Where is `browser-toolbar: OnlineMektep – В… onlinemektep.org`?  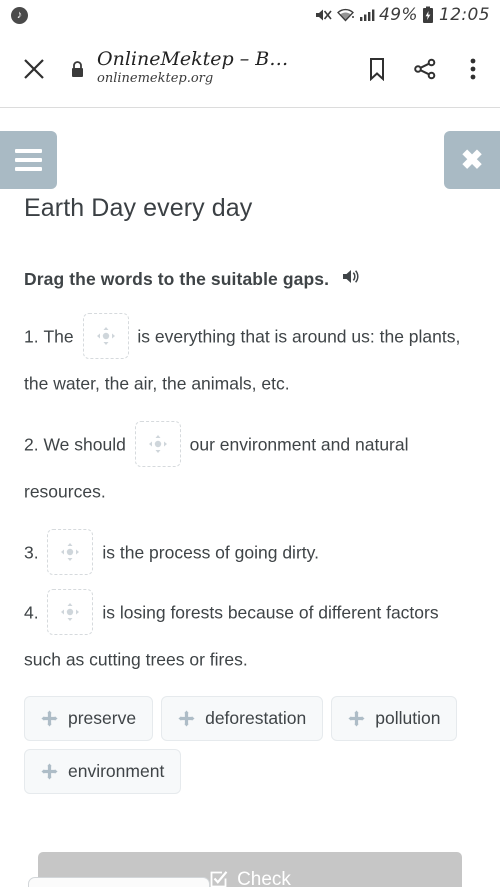 browser-toolbar: OnlineMektep – В… onlinemektep.org is located at coordinates (250, 69).